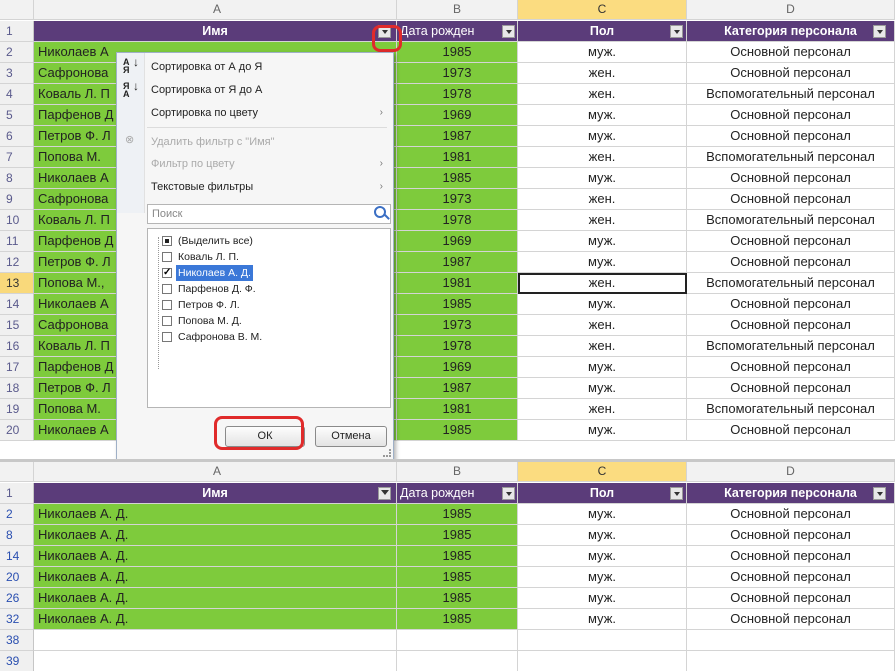 The image size is (895, 671). Describe the element at coordinates (384, 493) in the screenshot. I see `filter-active-icon` at that location.